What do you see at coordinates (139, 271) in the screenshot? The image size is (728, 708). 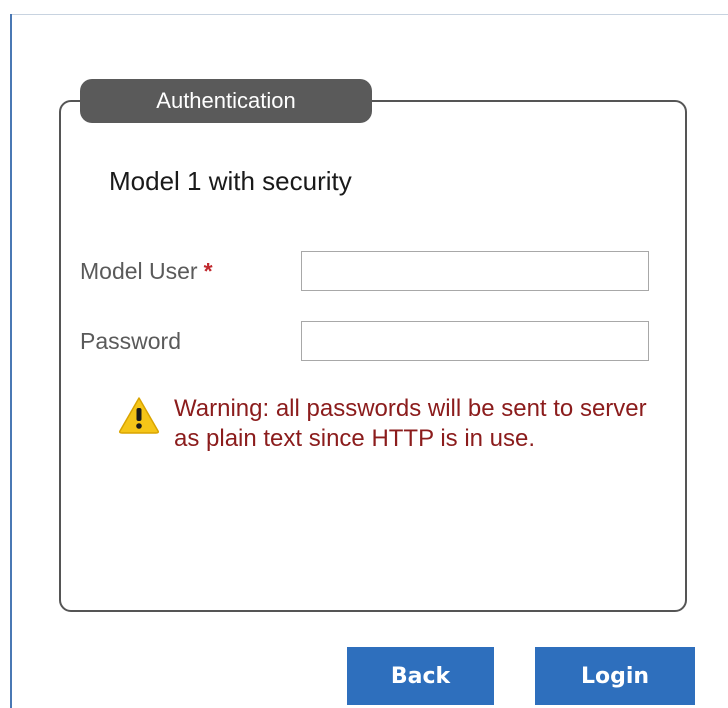 I see `username-label-text: Model User` at bounding box center [139, 271].